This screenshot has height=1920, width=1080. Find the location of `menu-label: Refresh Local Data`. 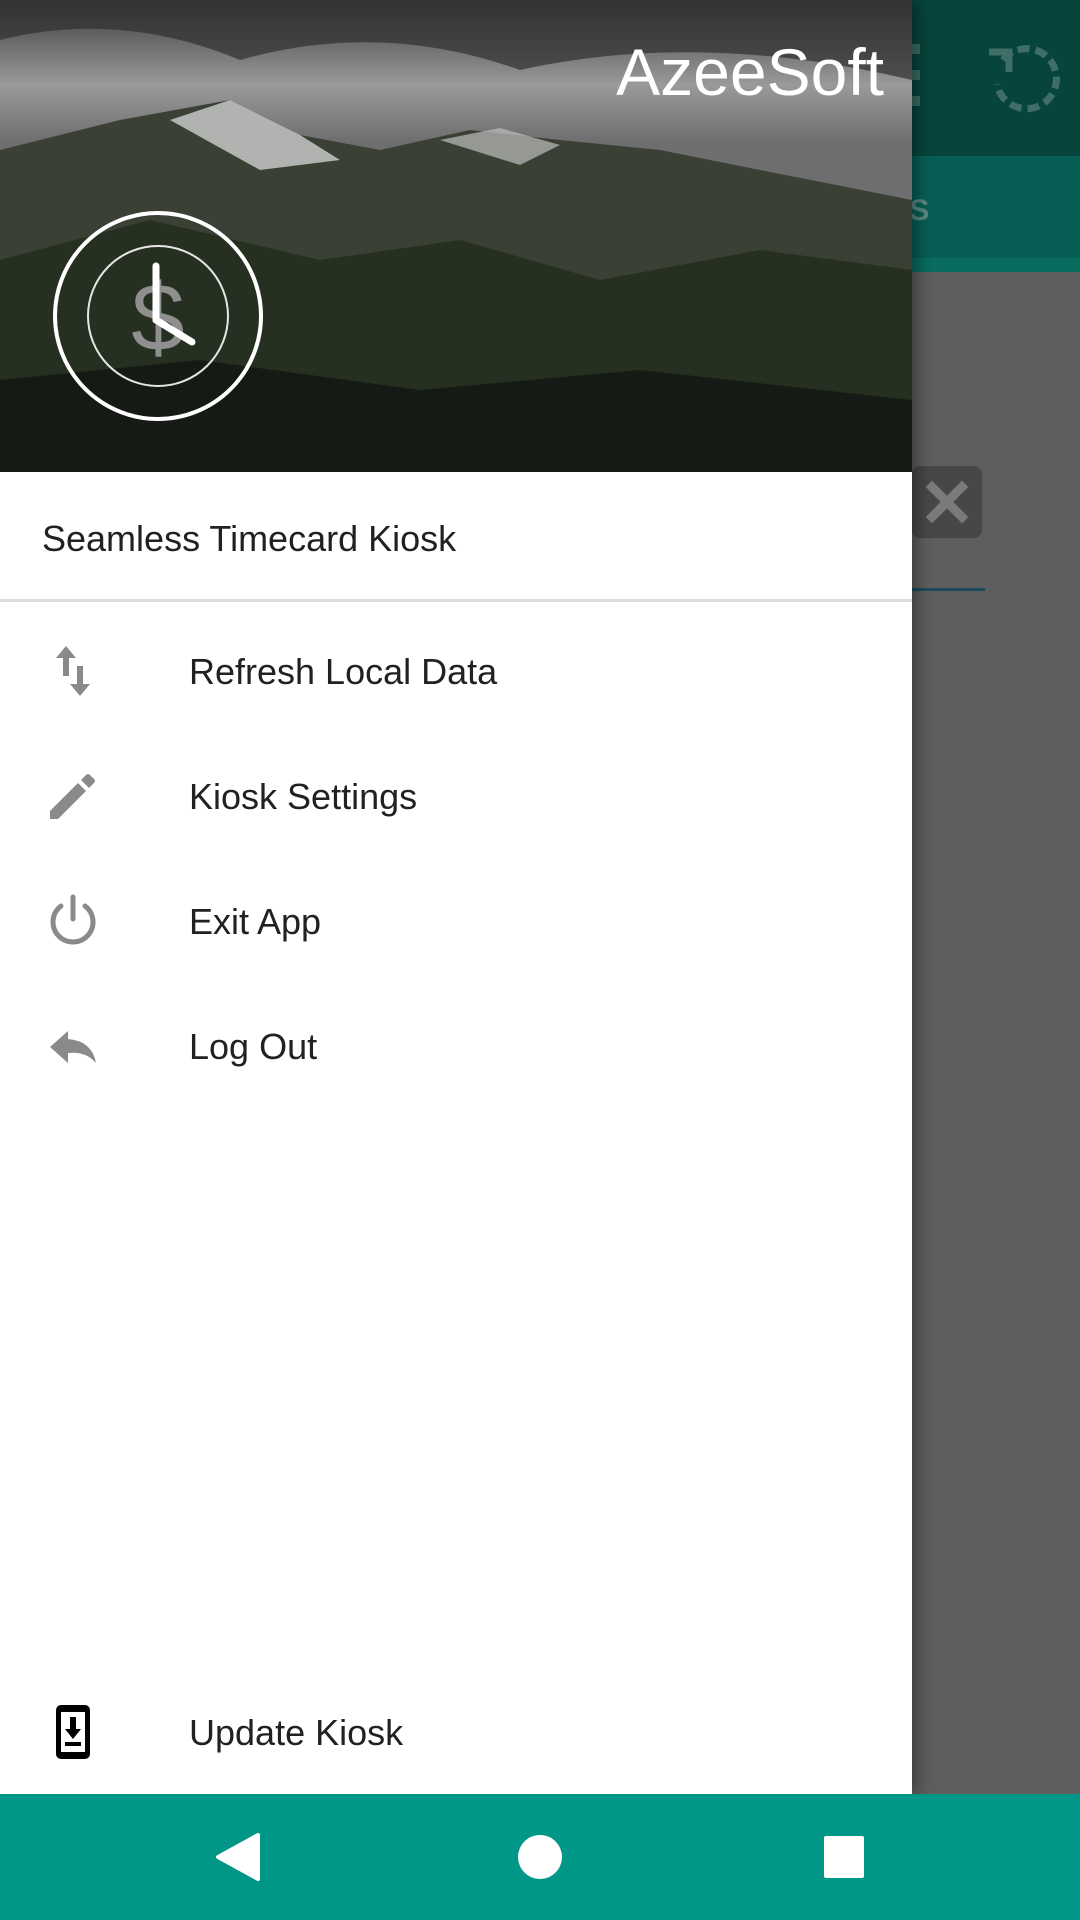

menu-label: Refresh Local Data is located at coordinates (343, 671).